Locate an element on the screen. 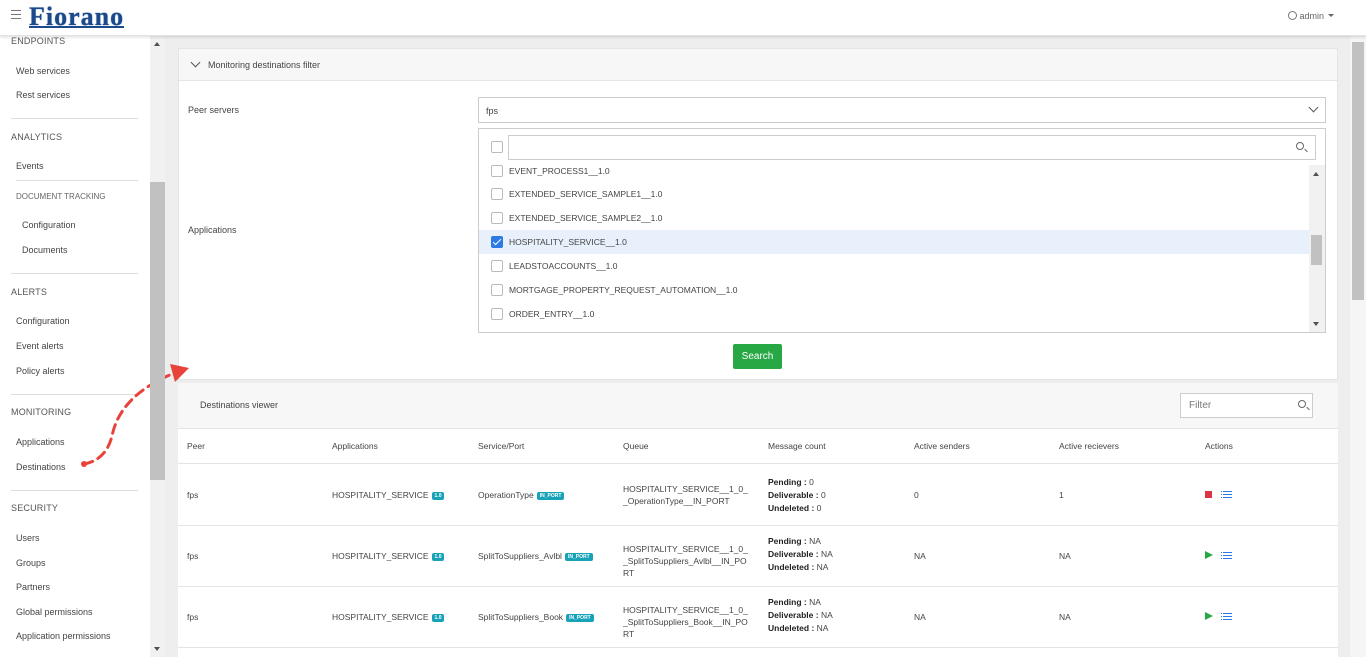 The image size is (1366, 657). sidebar-item-partners: Partners is located at coordinates (33, 587).